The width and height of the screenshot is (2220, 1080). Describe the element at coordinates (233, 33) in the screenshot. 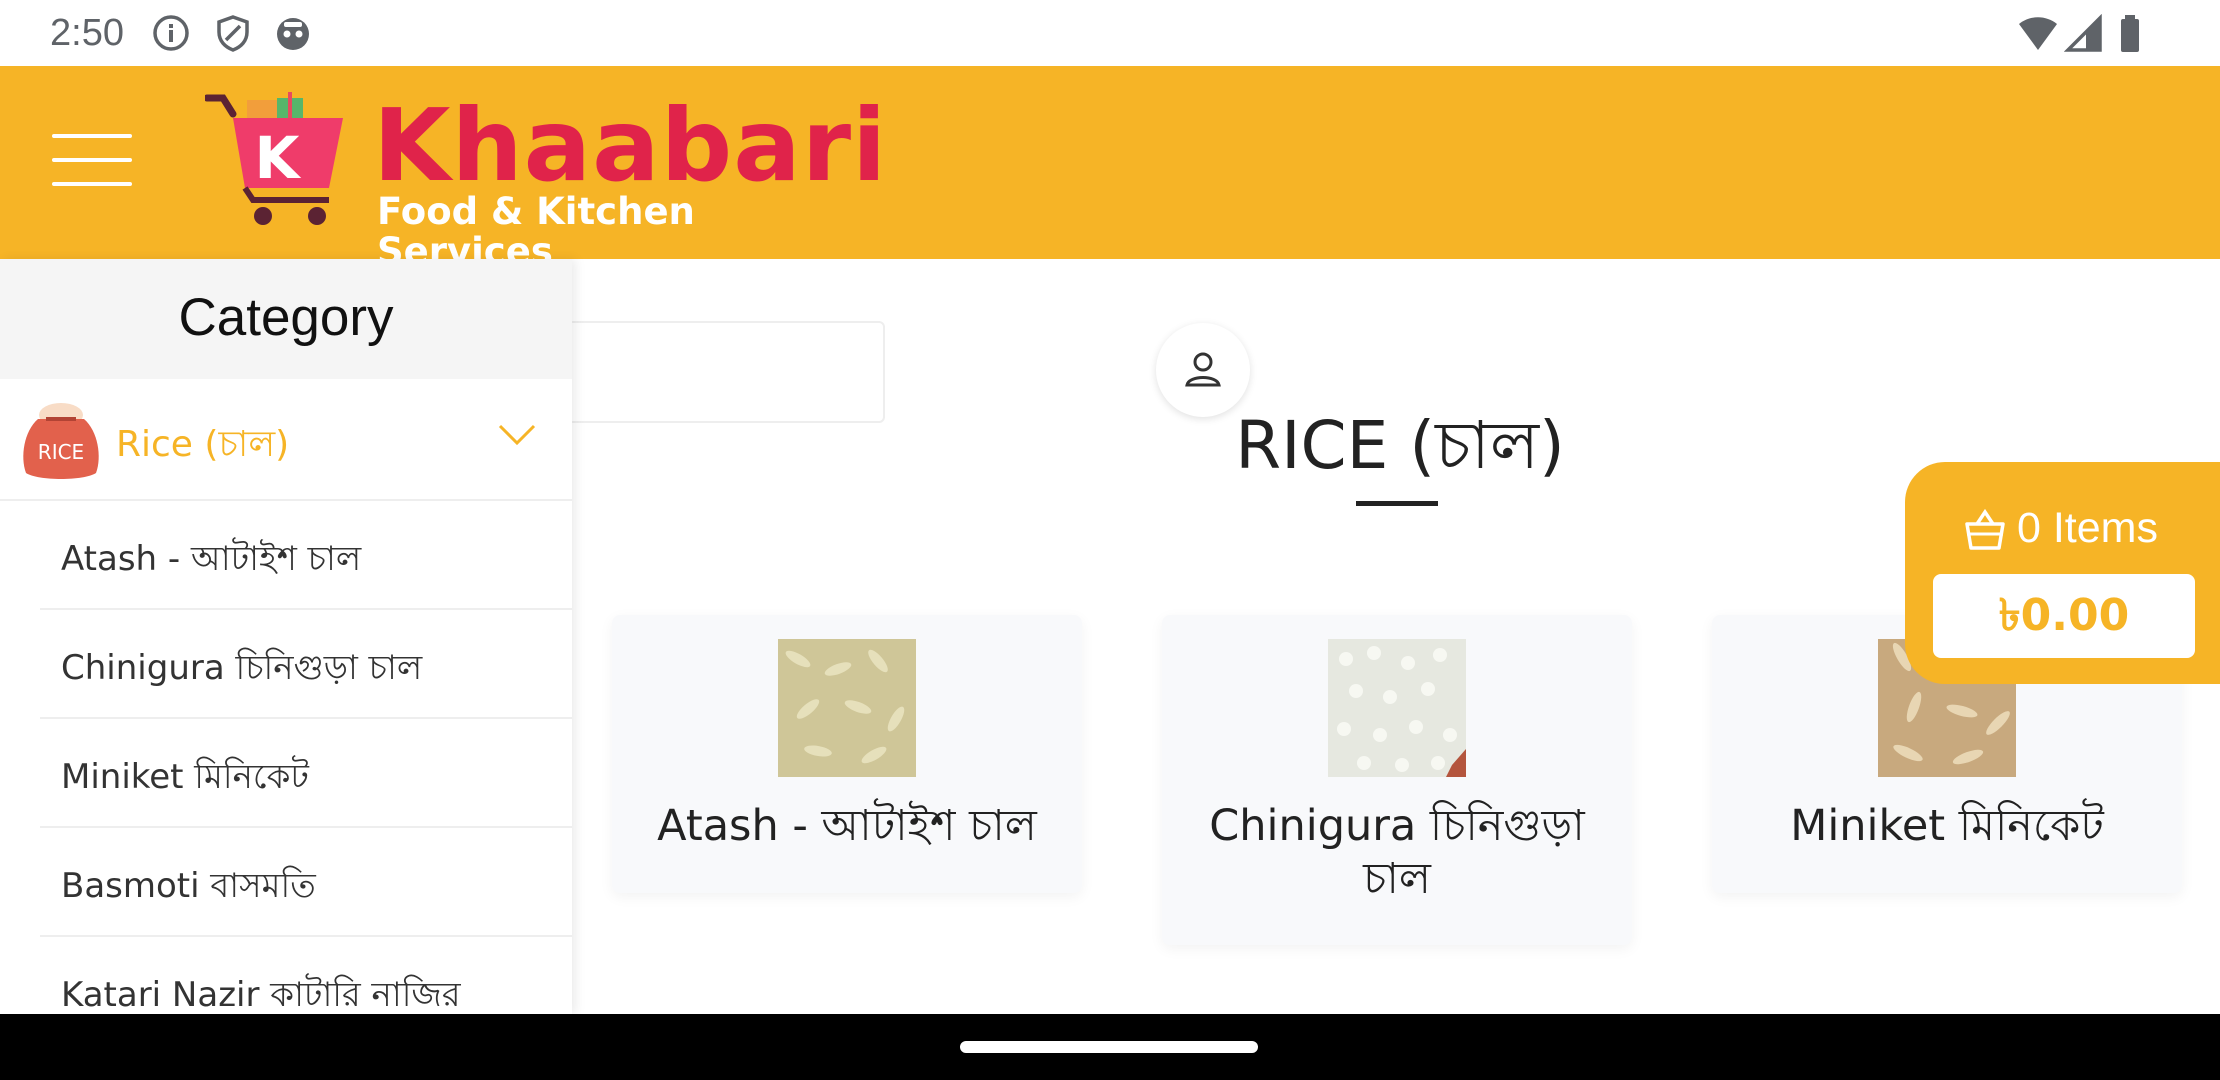

I see `shield-icon` at that location.